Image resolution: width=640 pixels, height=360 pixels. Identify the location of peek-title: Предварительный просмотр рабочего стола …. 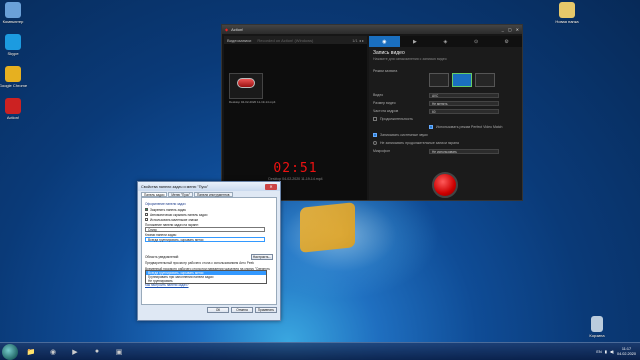
(200, 263).